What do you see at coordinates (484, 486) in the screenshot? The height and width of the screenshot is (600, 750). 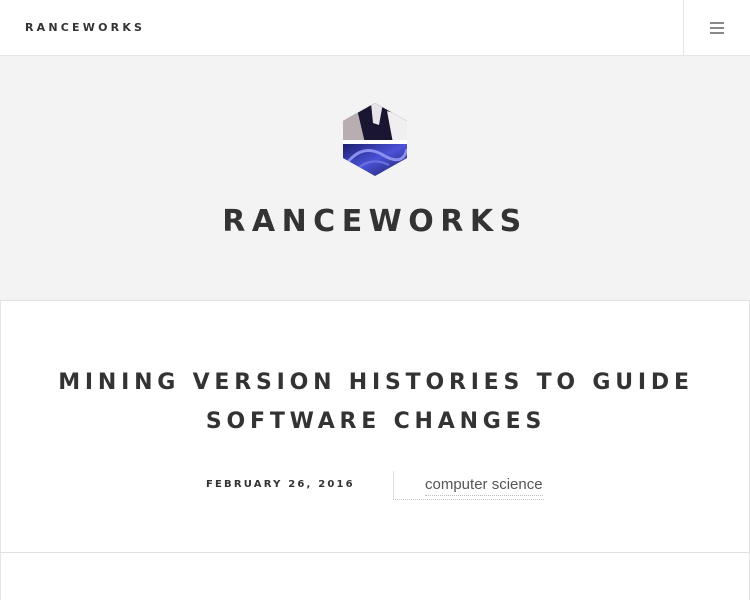 I see `post-category-link: computer science` at bounding box center [484, 486].